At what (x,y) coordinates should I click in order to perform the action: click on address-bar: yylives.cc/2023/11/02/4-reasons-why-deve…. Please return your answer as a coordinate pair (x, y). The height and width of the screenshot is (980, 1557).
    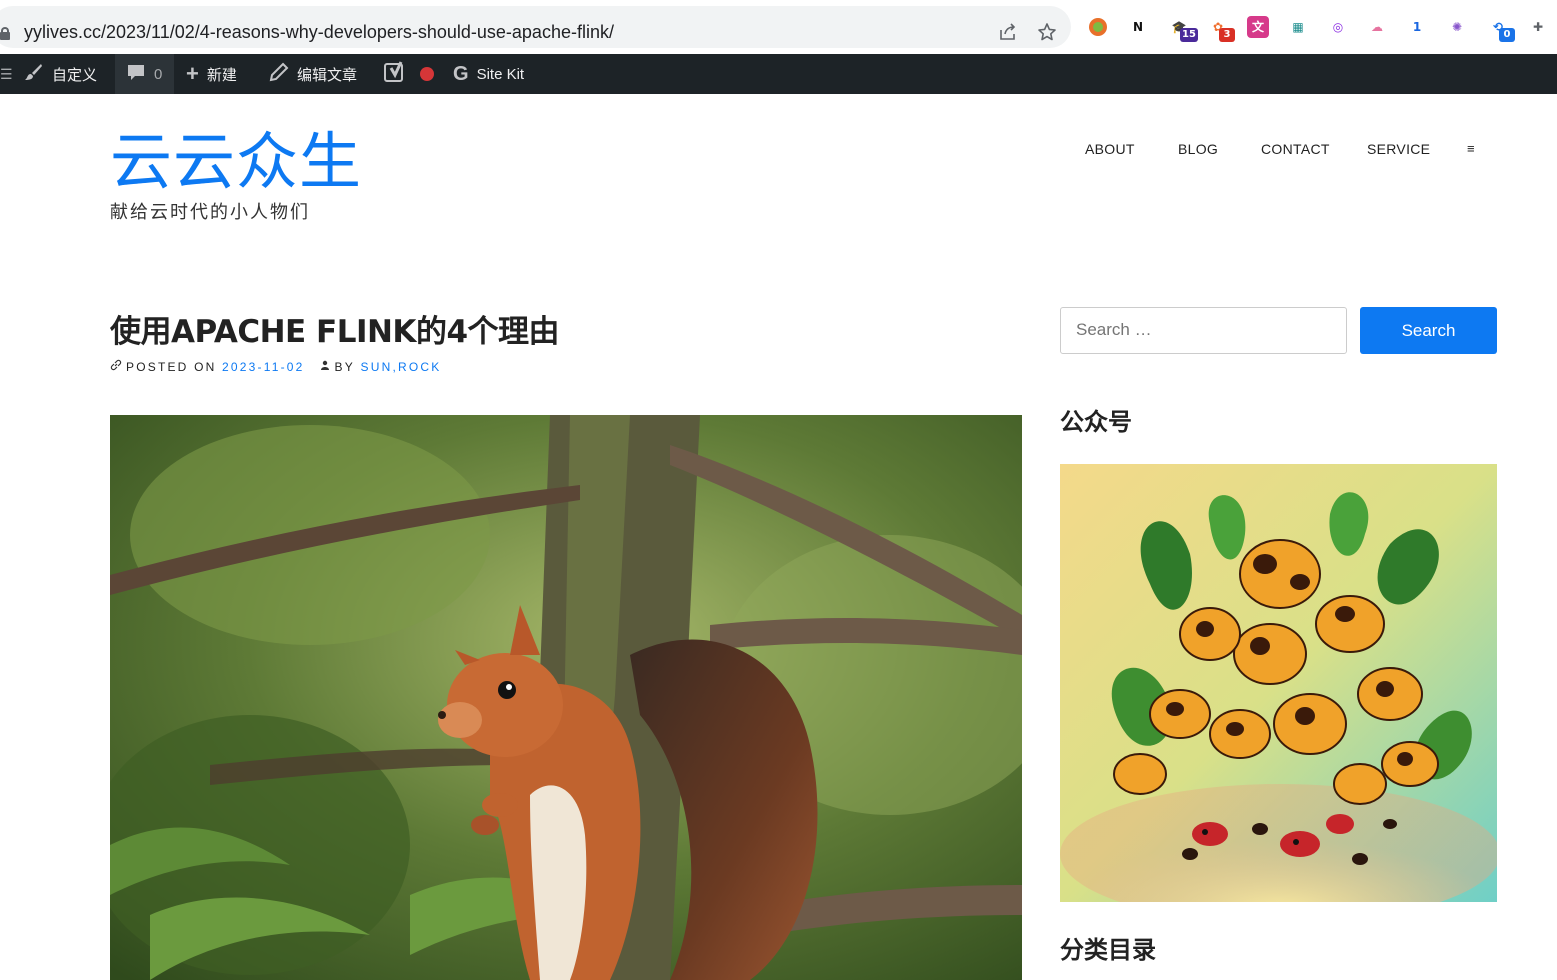
    Looking at the image, I should click on (535, 27).